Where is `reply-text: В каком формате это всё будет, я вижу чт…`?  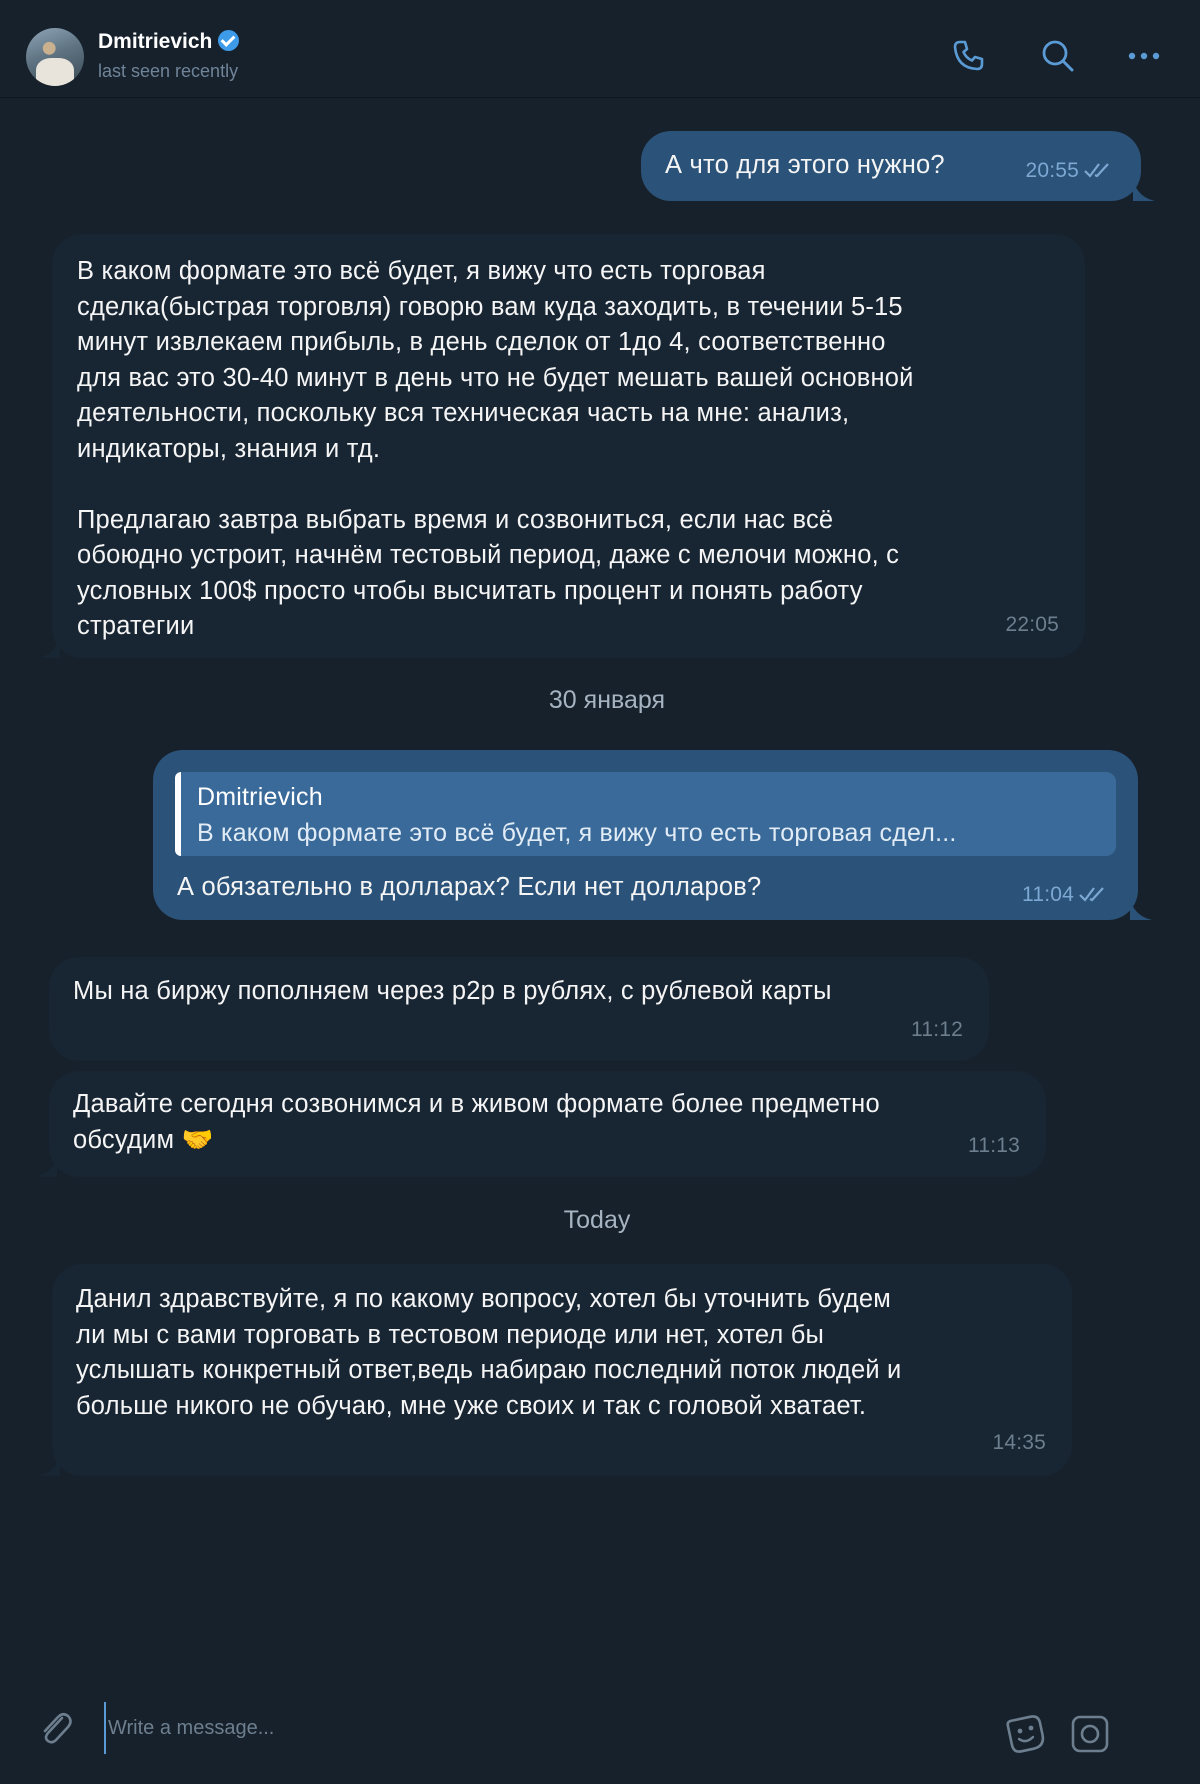
reply-text: В каком формате это всё будет, я вижу чт… is located at coordinates (577, 833).